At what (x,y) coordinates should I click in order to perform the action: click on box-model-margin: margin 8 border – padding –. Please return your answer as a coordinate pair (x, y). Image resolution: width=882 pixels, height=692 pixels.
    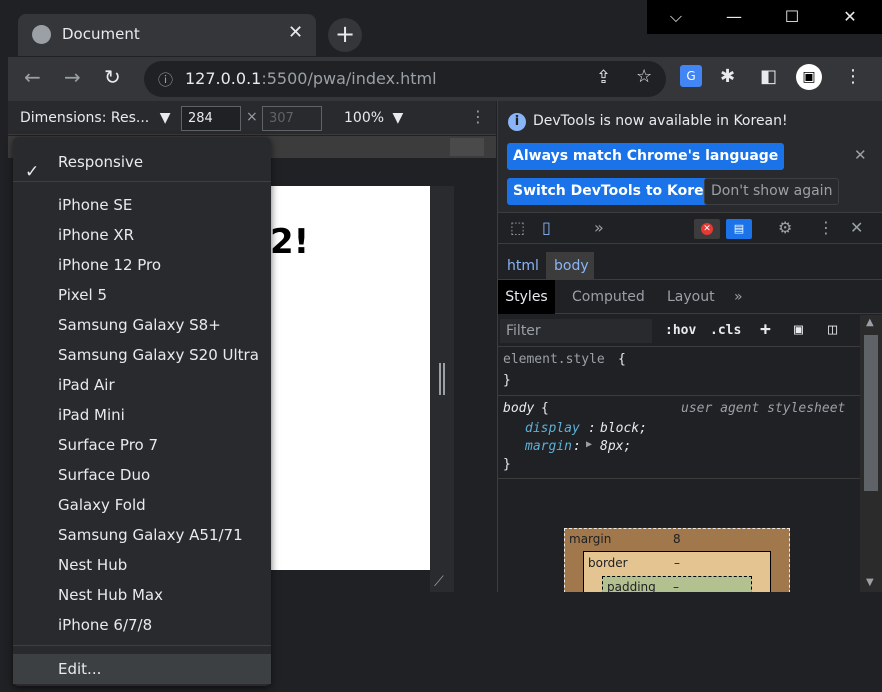
    Looking at the image, I should click on (677, 560).